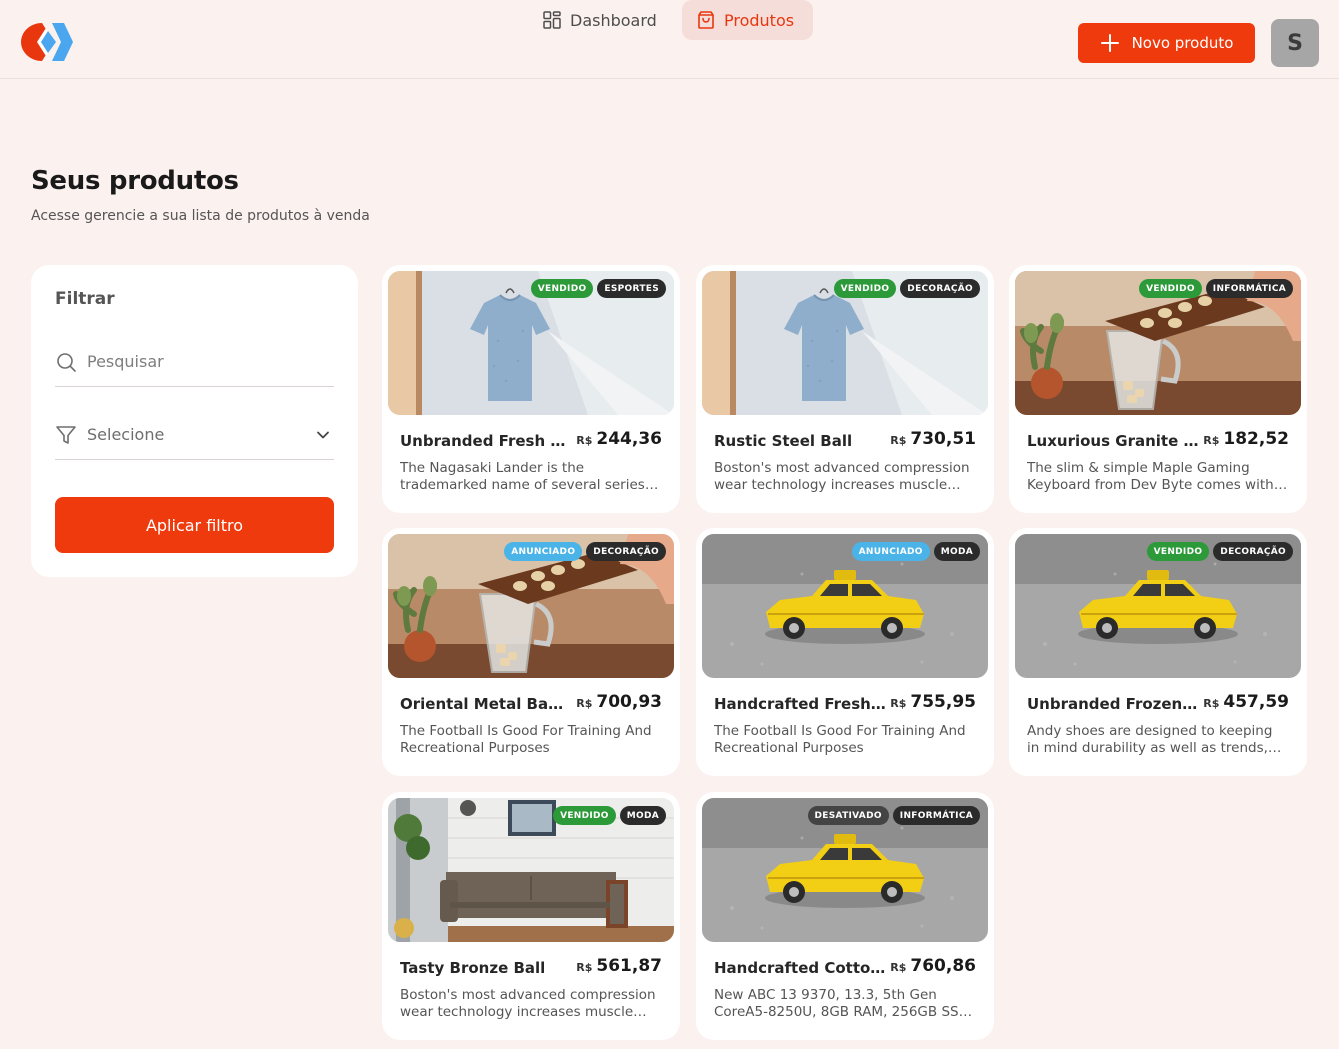  Describe the element at coordinates (1256, 702) in the screenshot. I see `price-value: 457,59` at that location.